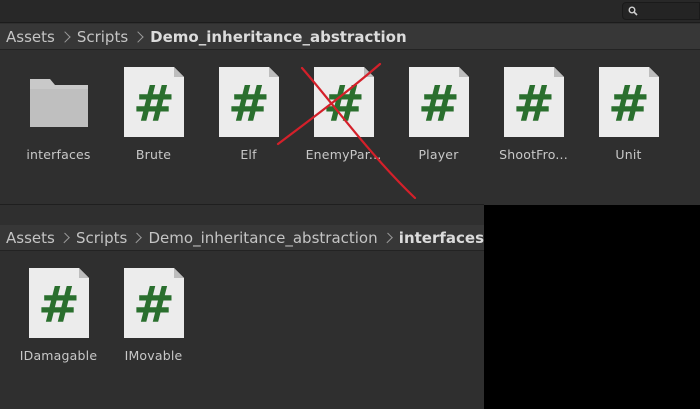 This screenshot has height=409, width=700. I want to click on asset-item-script: # IDamagable, so click(58, 315).